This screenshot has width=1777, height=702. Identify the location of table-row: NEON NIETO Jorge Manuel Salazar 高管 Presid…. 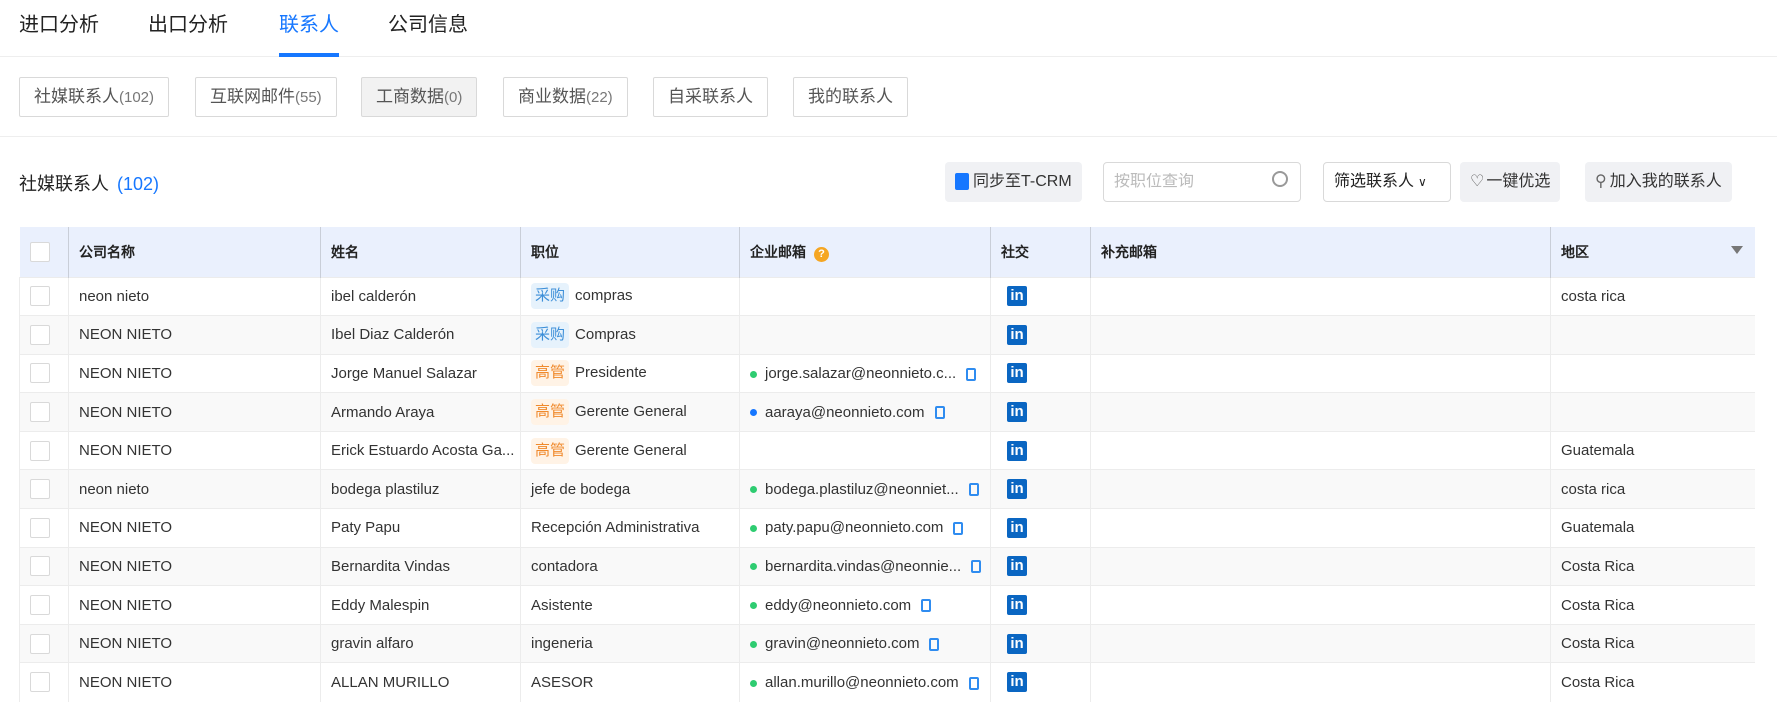
(887, 373).